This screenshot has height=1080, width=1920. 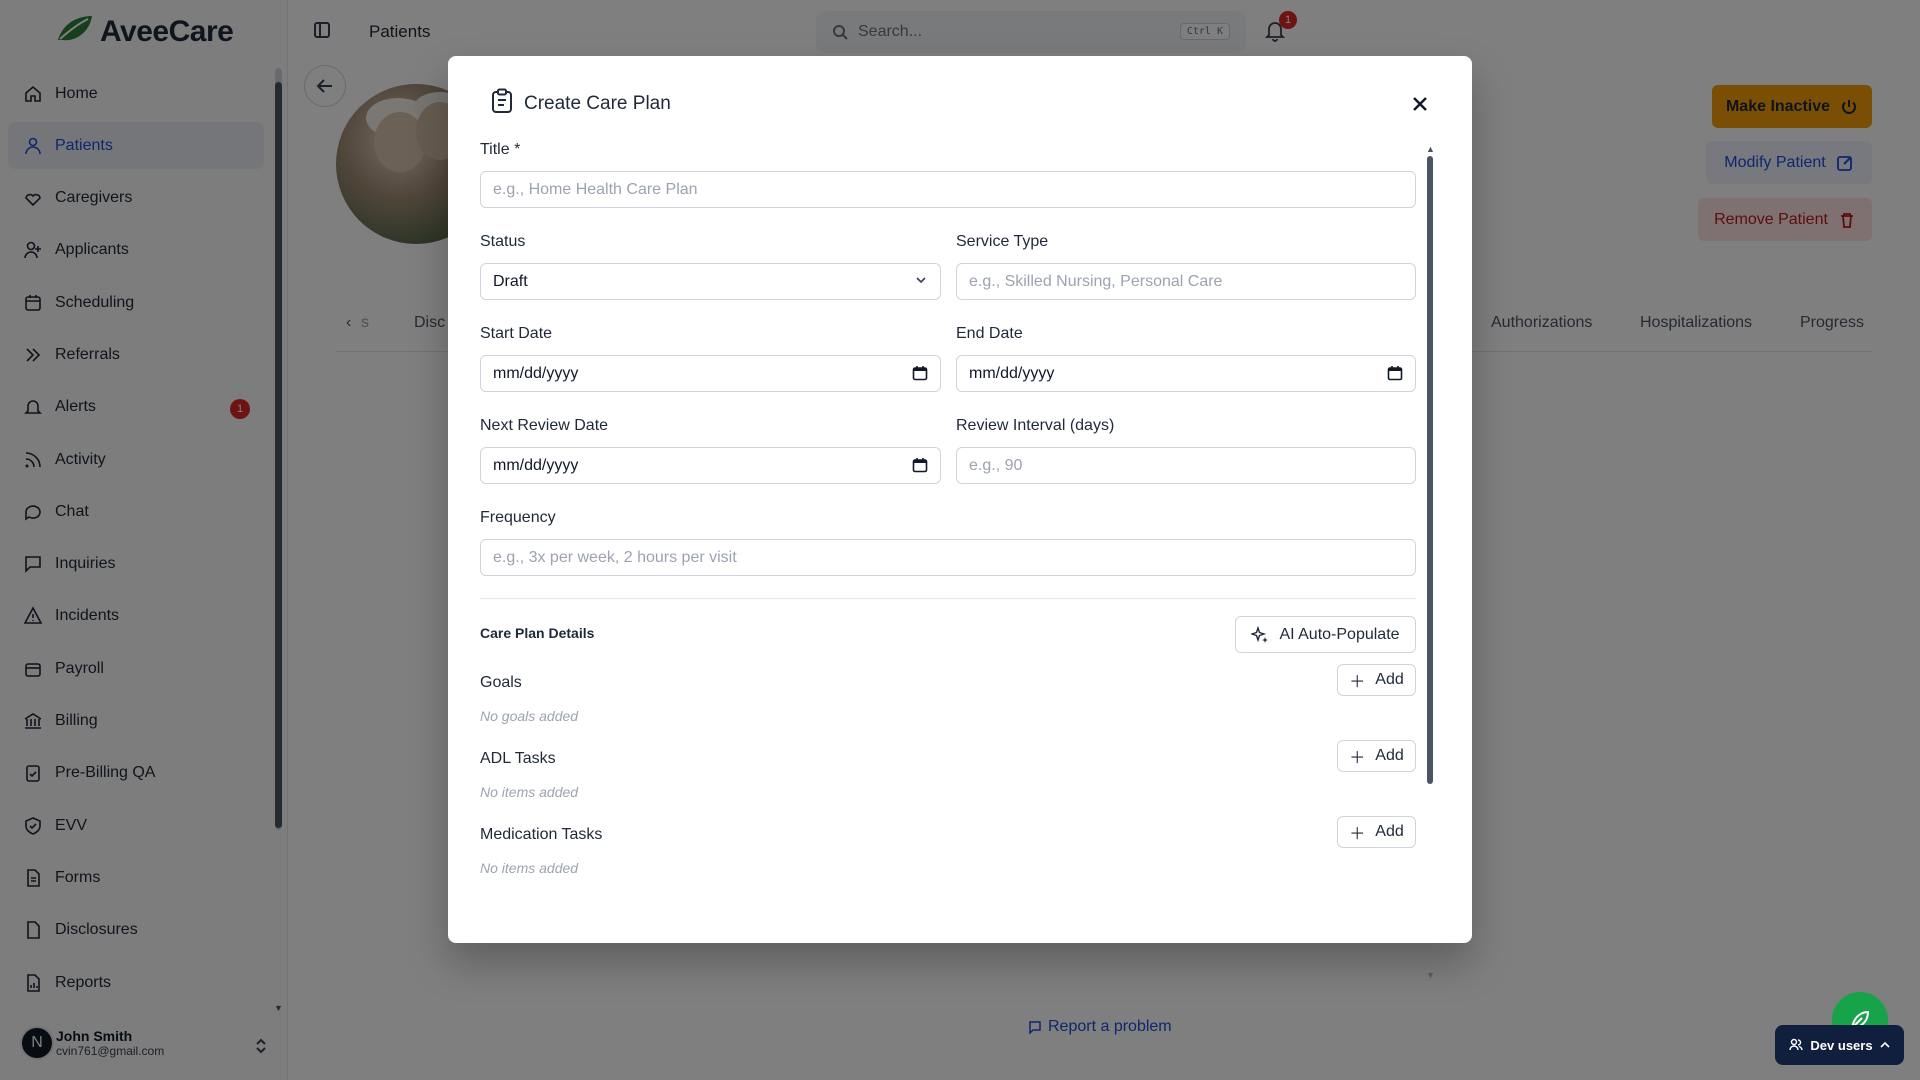 What do you see at coordinates (544, 425) in the screenshot?
I see `next-review-date-label: Next Review Date` at bounding box center [544, 425].